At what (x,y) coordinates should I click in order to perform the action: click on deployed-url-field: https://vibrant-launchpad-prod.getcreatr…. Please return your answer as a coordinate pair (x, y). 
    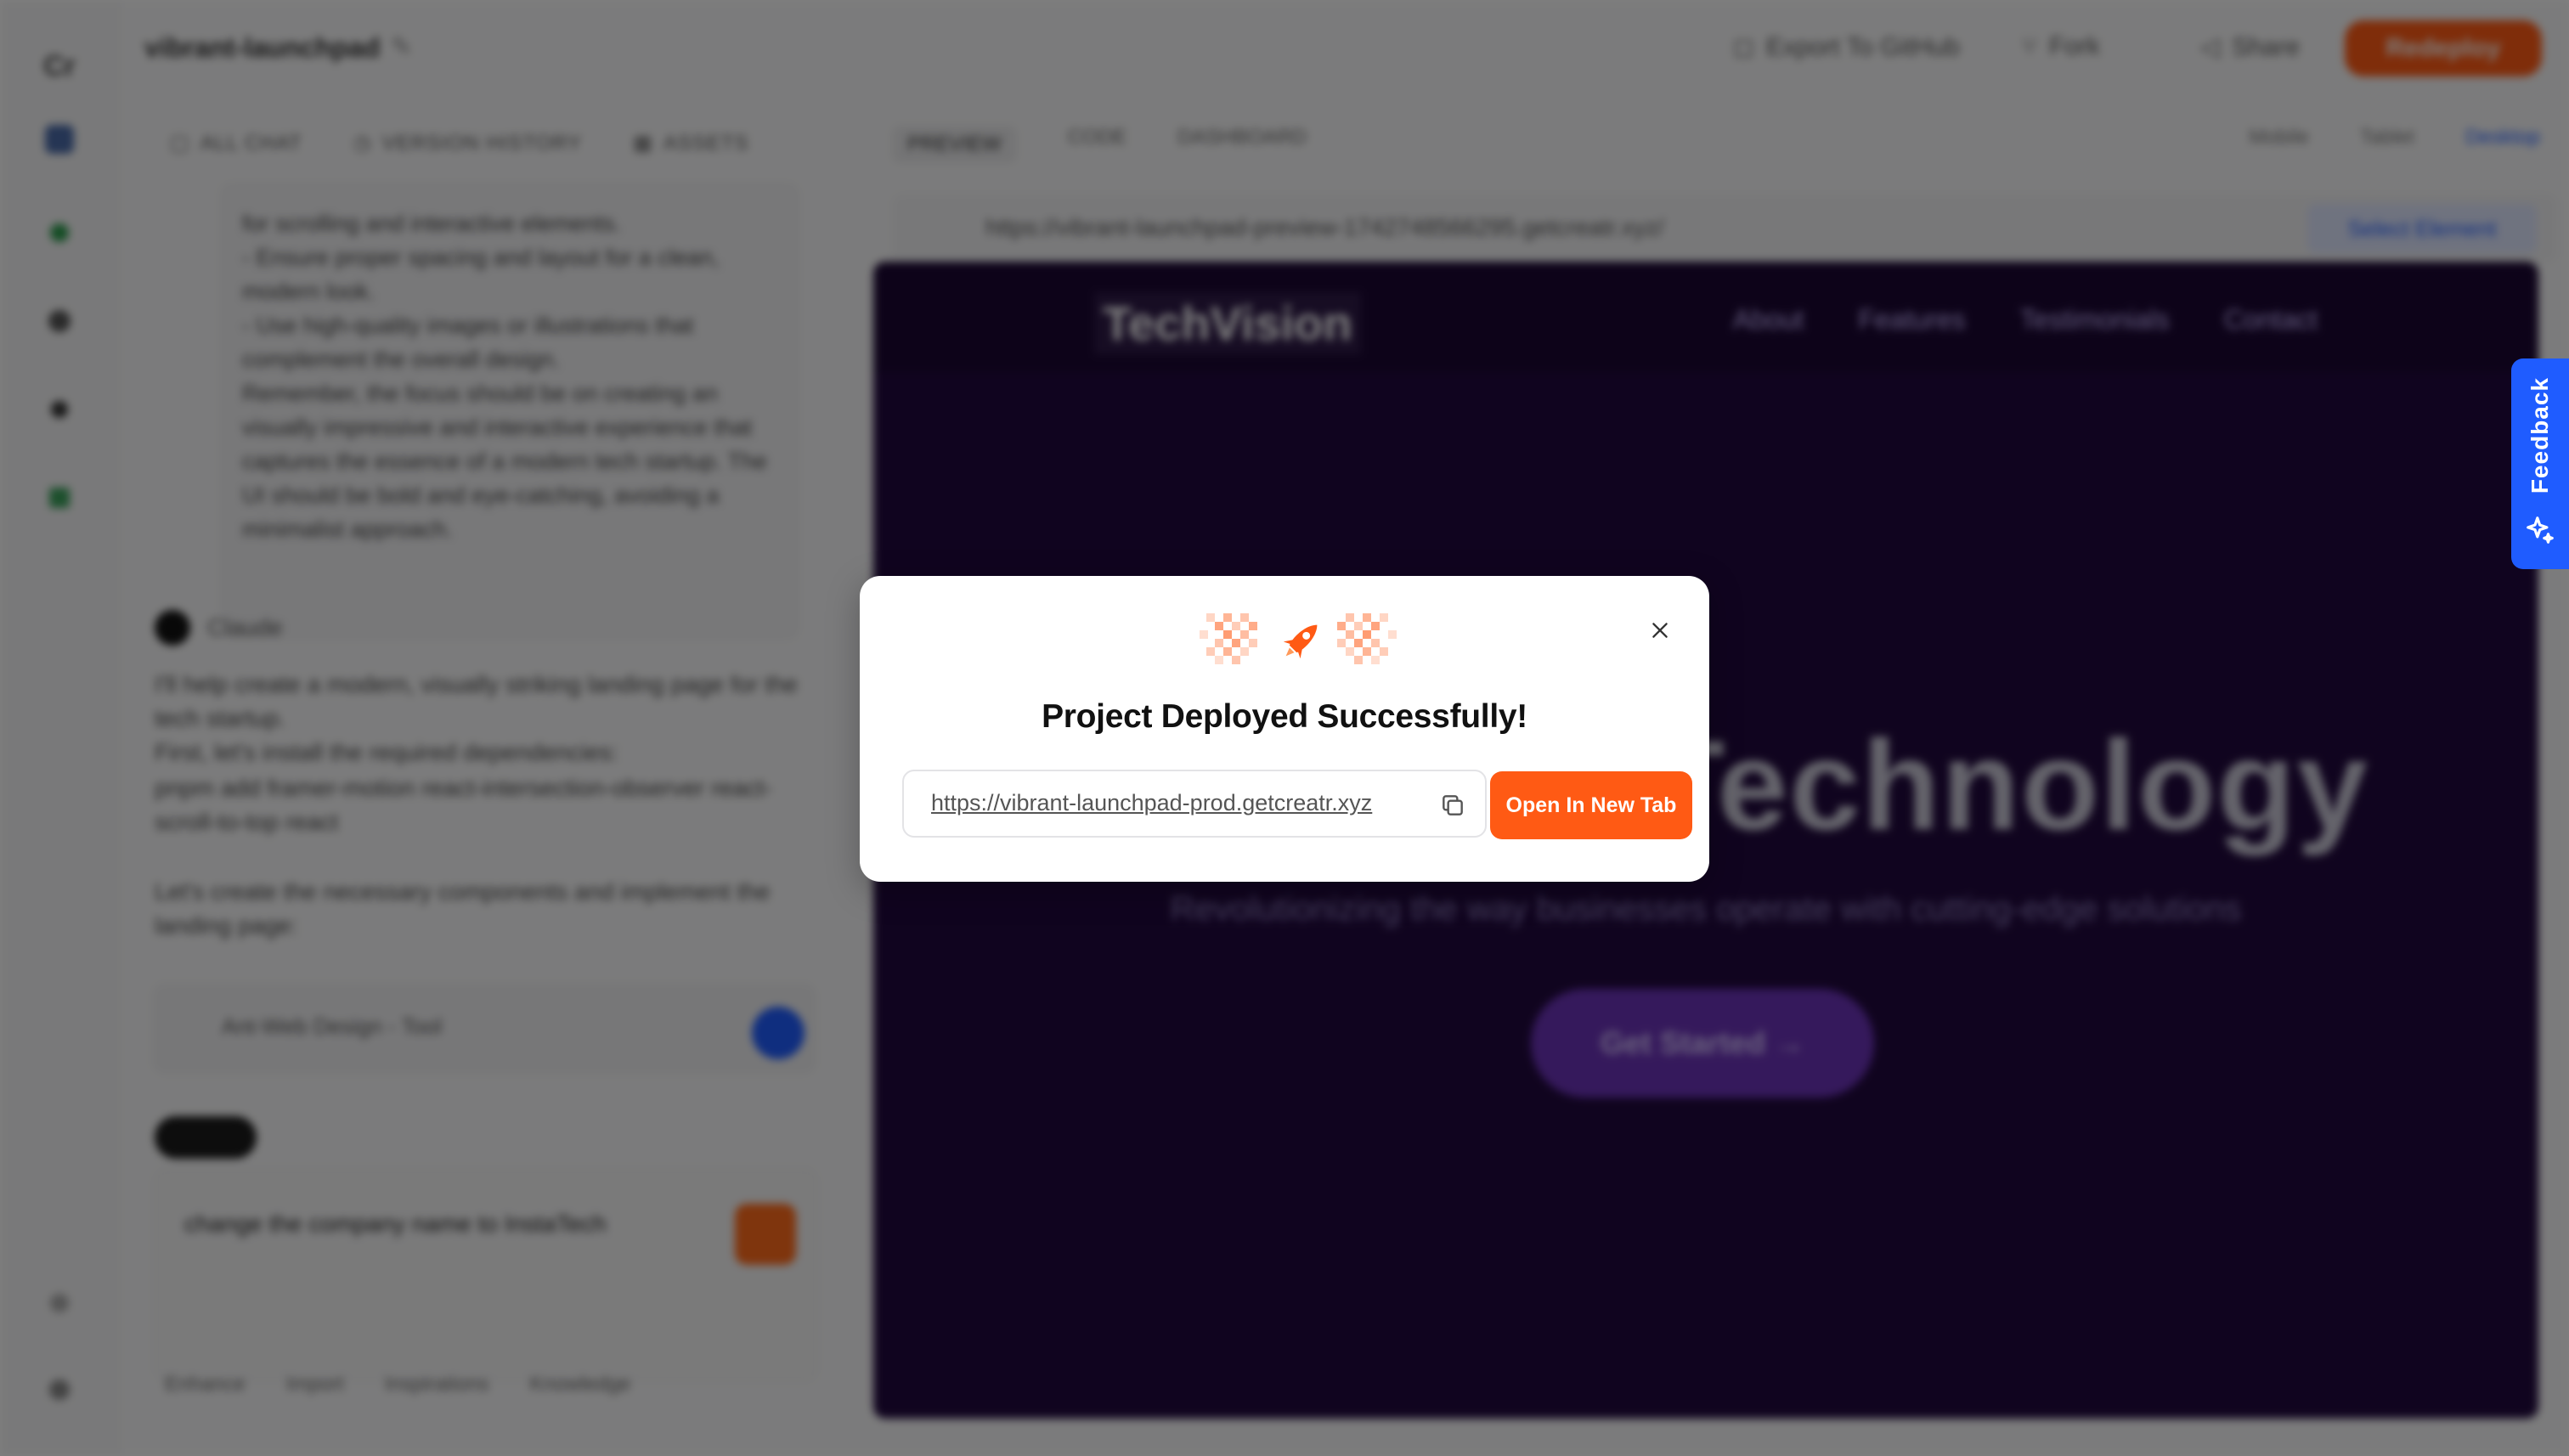
    Looking at the image, I should click on (1194, 804).